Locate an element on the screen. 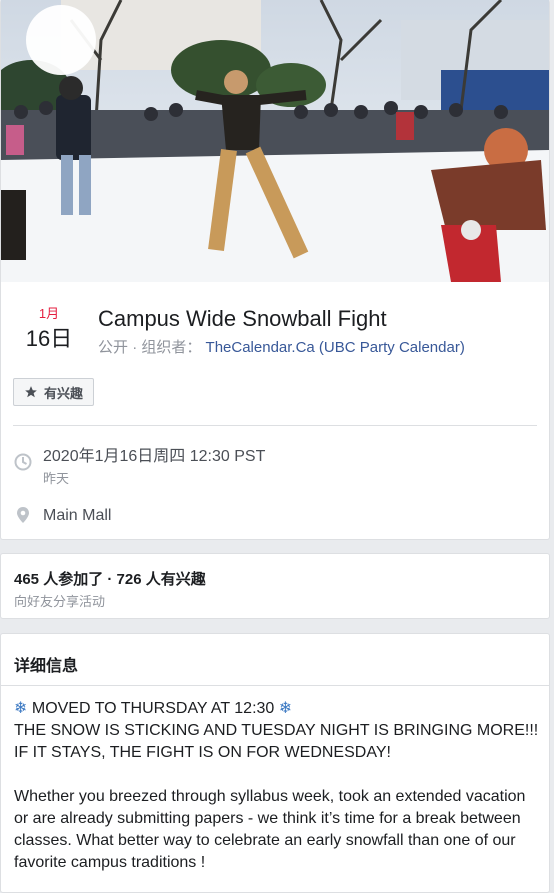 The width and height of the screenshot is (554, 893). interested-button: 有兴趣 is located at coordinates (54, 392).